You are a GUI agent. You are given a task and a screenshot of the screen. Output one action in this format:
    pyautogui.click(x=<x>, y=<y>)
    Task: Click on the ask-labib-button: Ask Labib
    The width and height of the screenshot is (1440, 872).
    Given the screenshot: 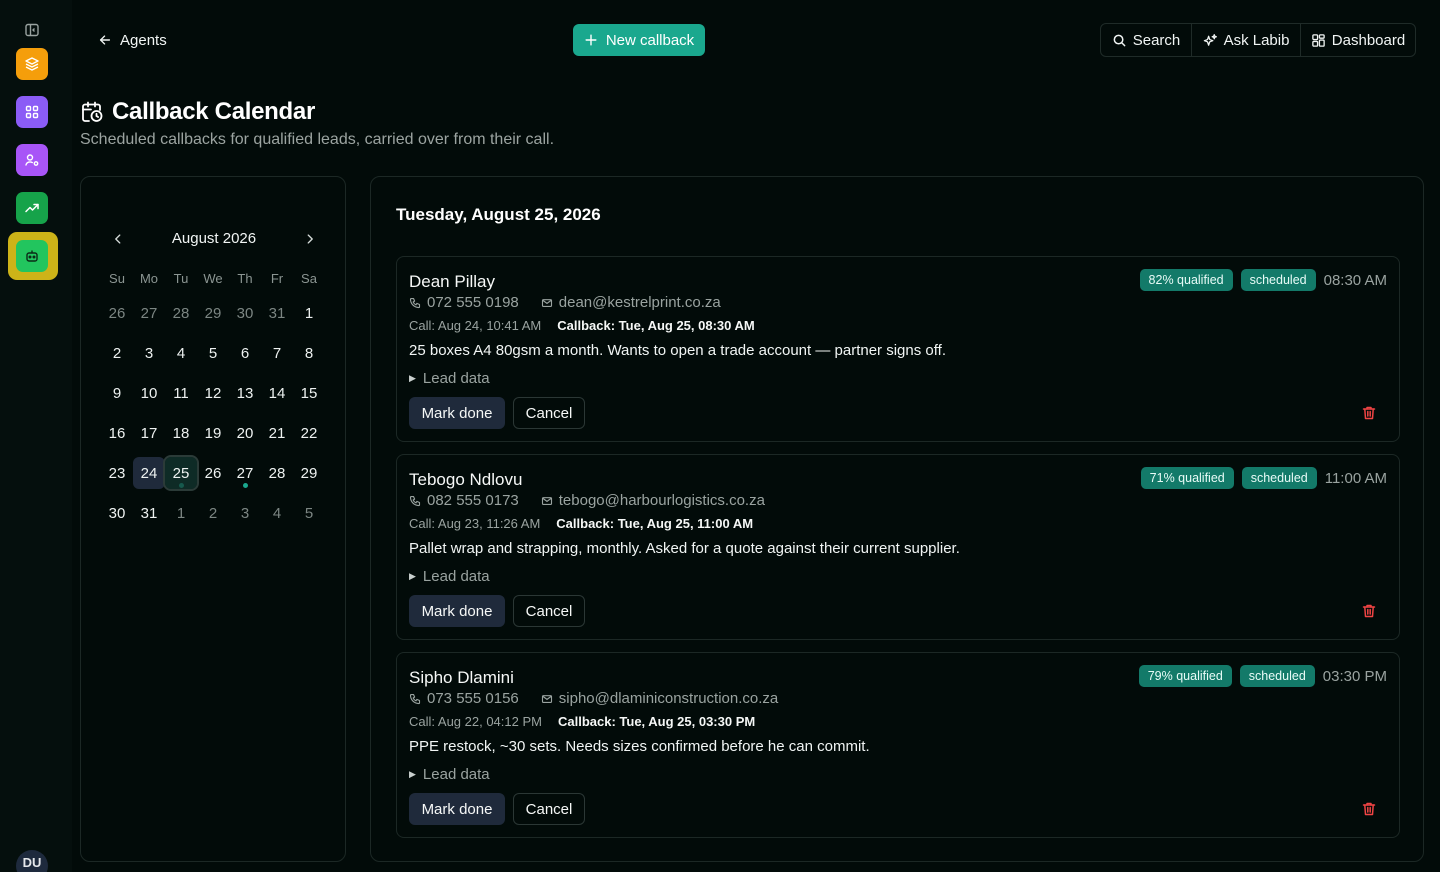 What is the action you would take?
    pyautogui.click(x=1245, y=40)
    